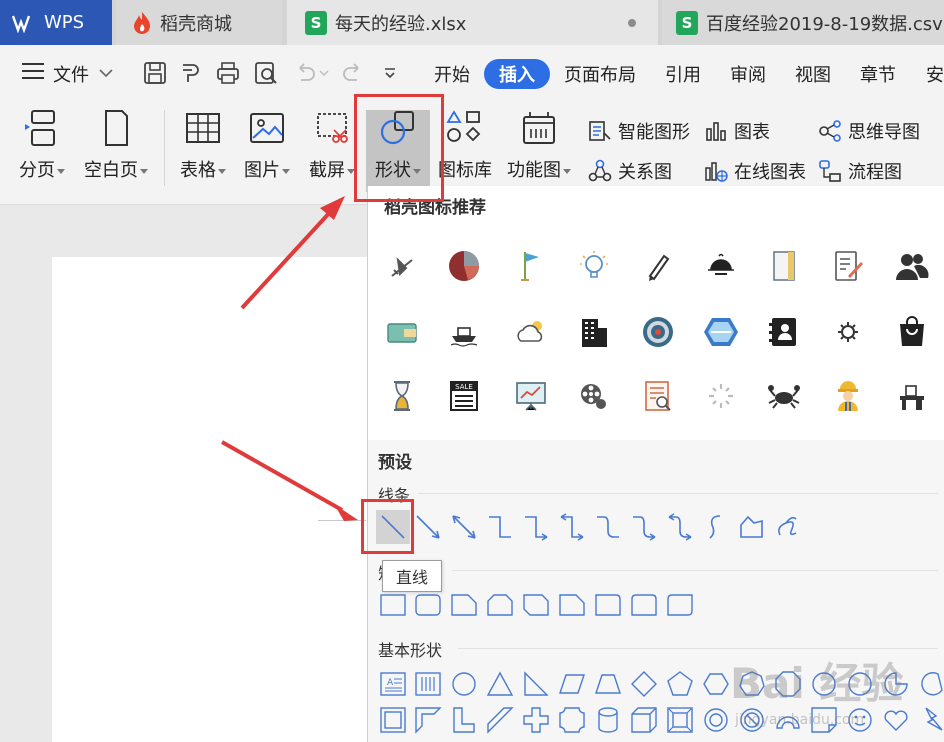  I want to click on loading-spinner-icon, so click(721, 396).